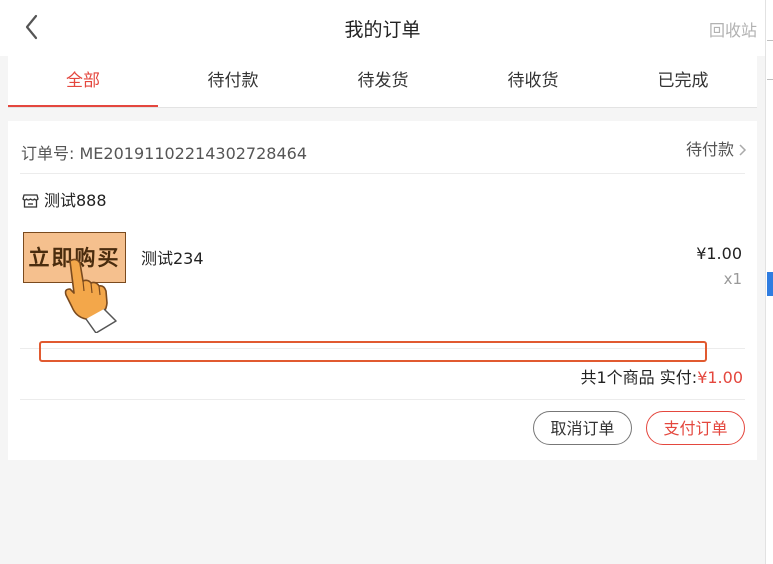 This screenshot has width=773, height=564. Describe the element at coordinates (720, 377) in the screenshot. I see `paid-amount: ¥1.00` at that location.